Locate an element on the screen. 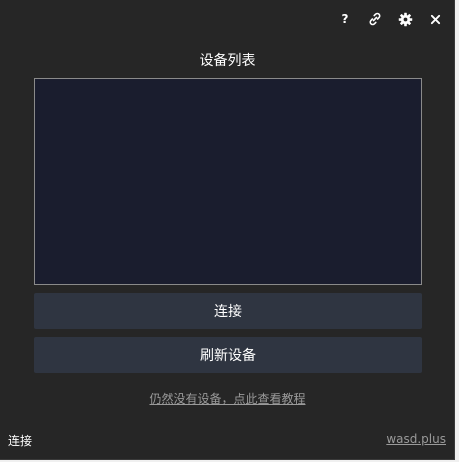 The image size is (459, 462). website-link: wasd.plus is located at coordinates (416, 439).